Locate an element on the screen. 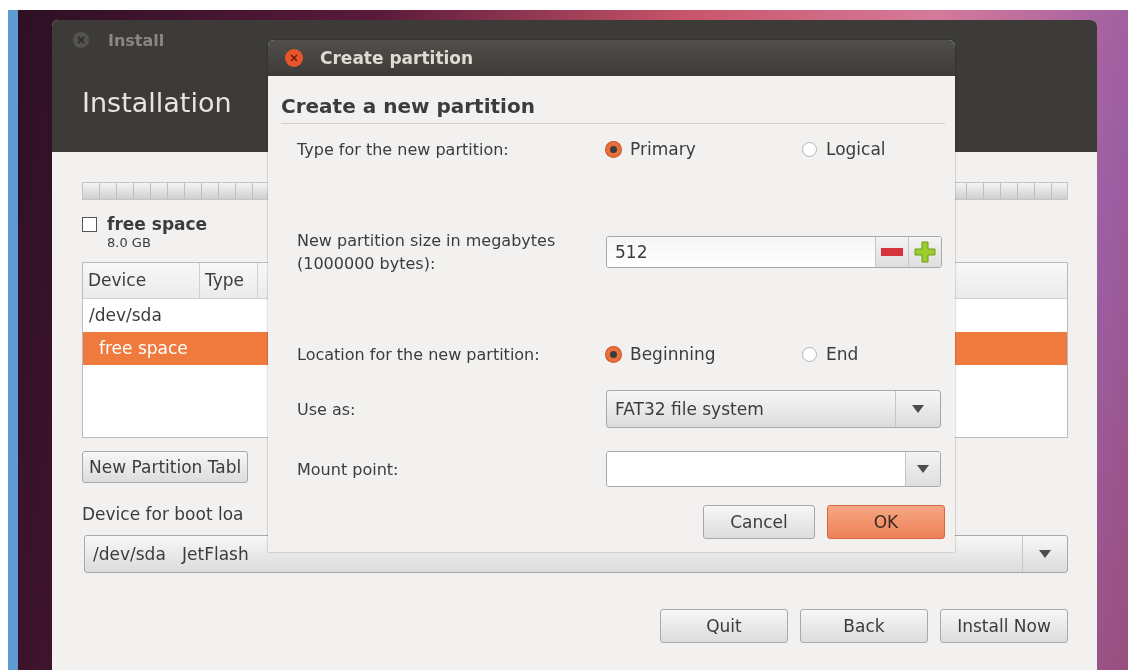 Image resolution: width=1128 pixels, height=670 pixels. field-label: Mount point: is located at coordinates (348, 469).